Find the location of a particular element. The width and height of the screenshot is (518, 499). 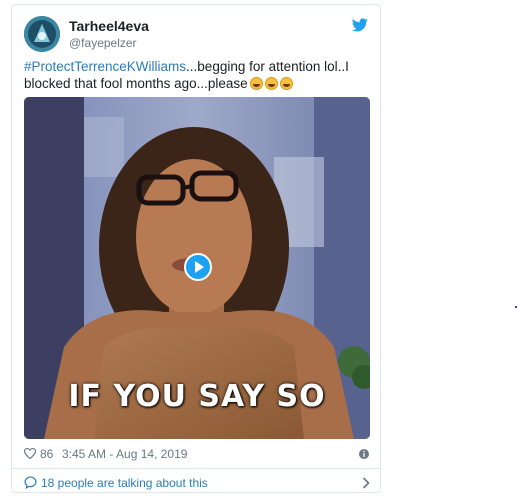

divider is located at coordinates (196, 468).